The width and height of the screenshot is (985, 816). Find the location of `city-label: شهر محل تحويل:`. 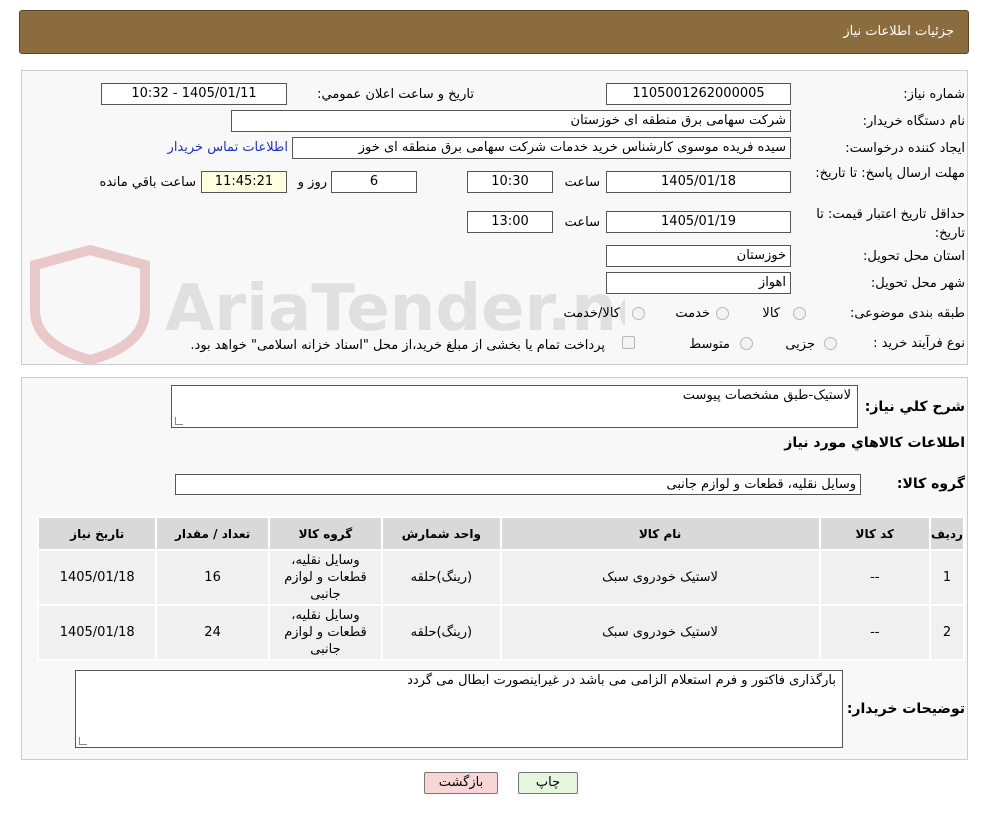

city-label: شهر محل تحويل: is located at coordinates (917, 283).